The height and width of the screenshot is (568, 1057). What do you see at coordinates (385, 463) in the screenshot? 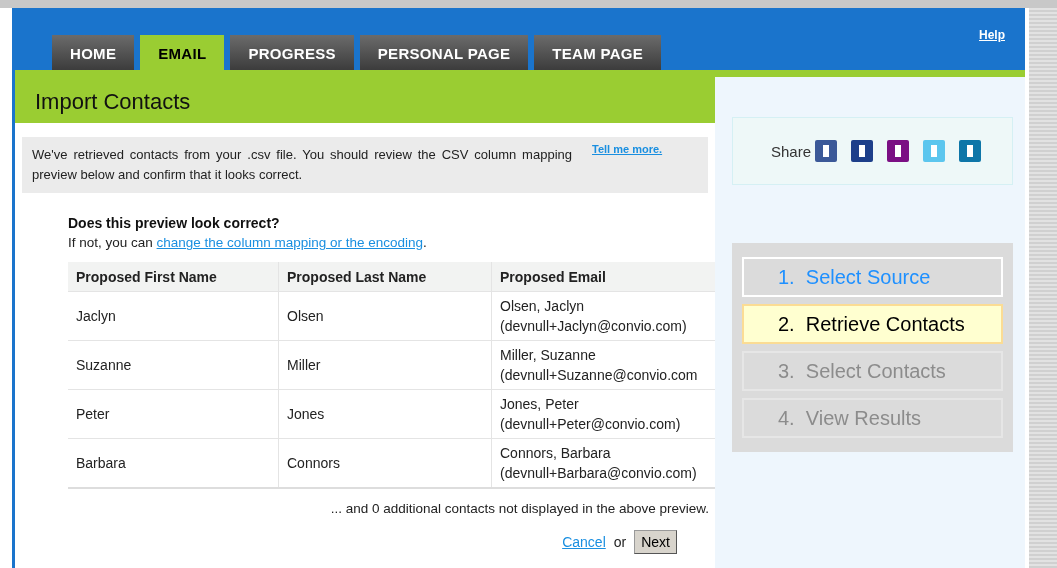
I see `table-cell: Connors` at bounding box center [385, 463].